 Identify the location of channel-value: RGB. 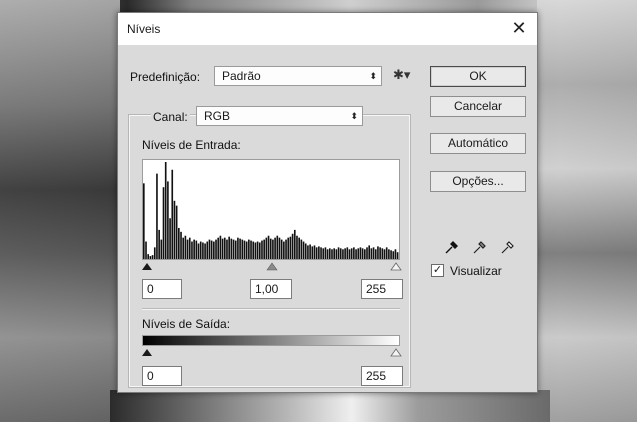
(217, 116).